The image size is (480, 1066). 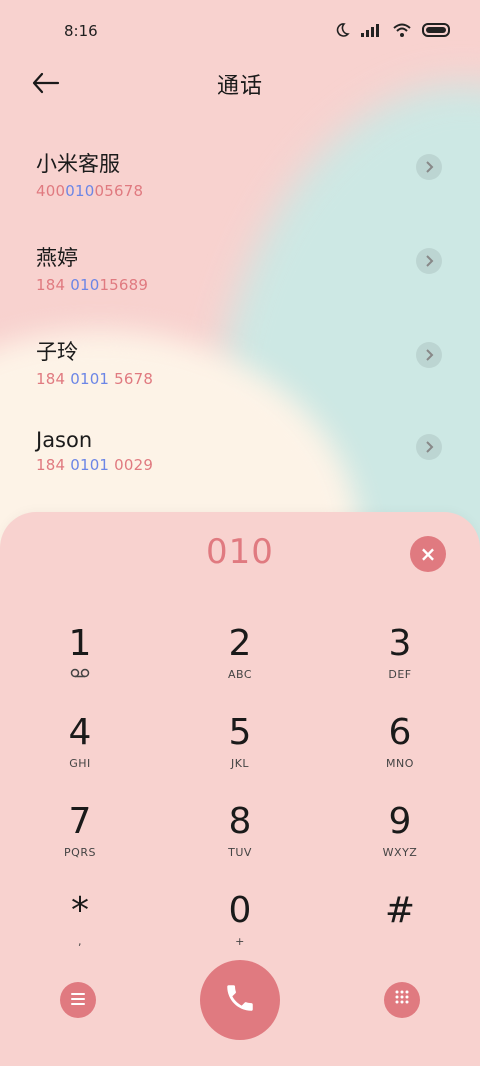 What do you see at coordinates (371, 30) in the screenshot?
I see `signal-icon` at bounding box center [371, 30].